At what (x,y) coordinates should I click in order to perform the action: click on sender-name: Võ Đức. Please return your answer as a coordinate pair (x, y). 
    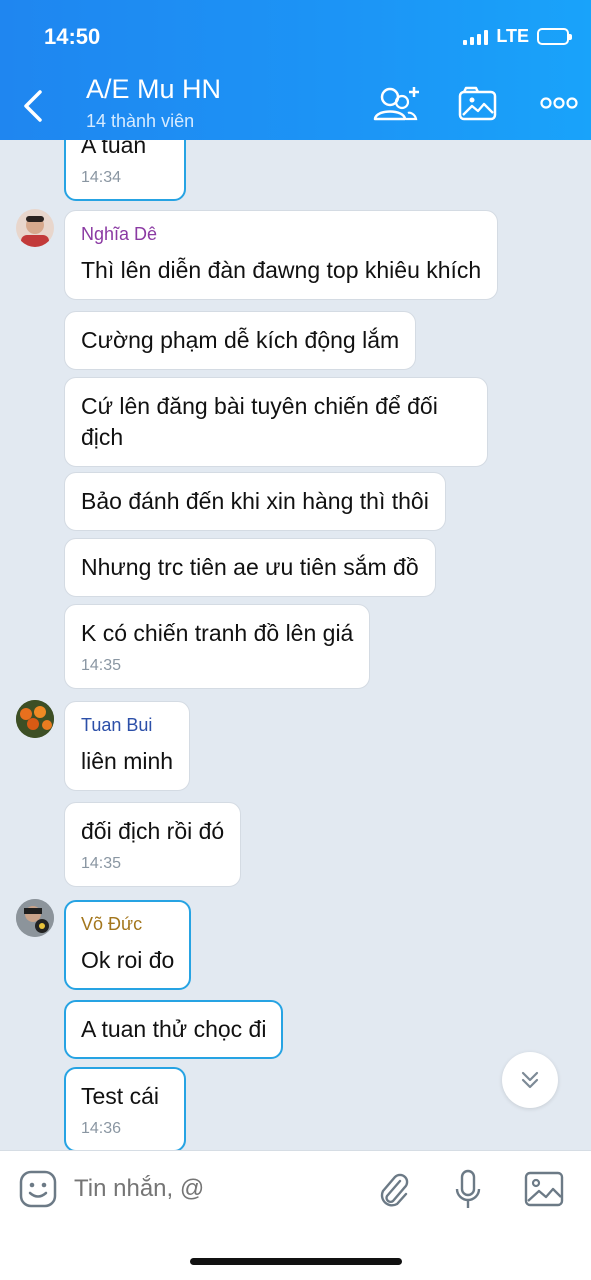
    Looking at the image, I should click on (127, 924).